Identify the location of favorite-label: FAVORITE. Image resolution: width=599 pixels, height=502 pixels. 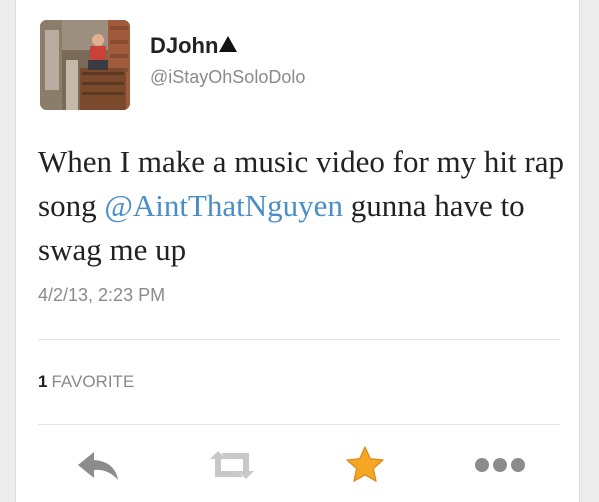
(93, 381).